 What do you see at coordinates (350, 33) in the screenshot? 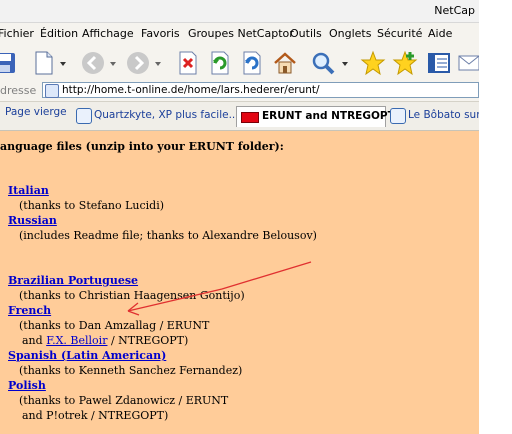
I see `menu-onglets: Onglets` at bounding box center [350, 33].